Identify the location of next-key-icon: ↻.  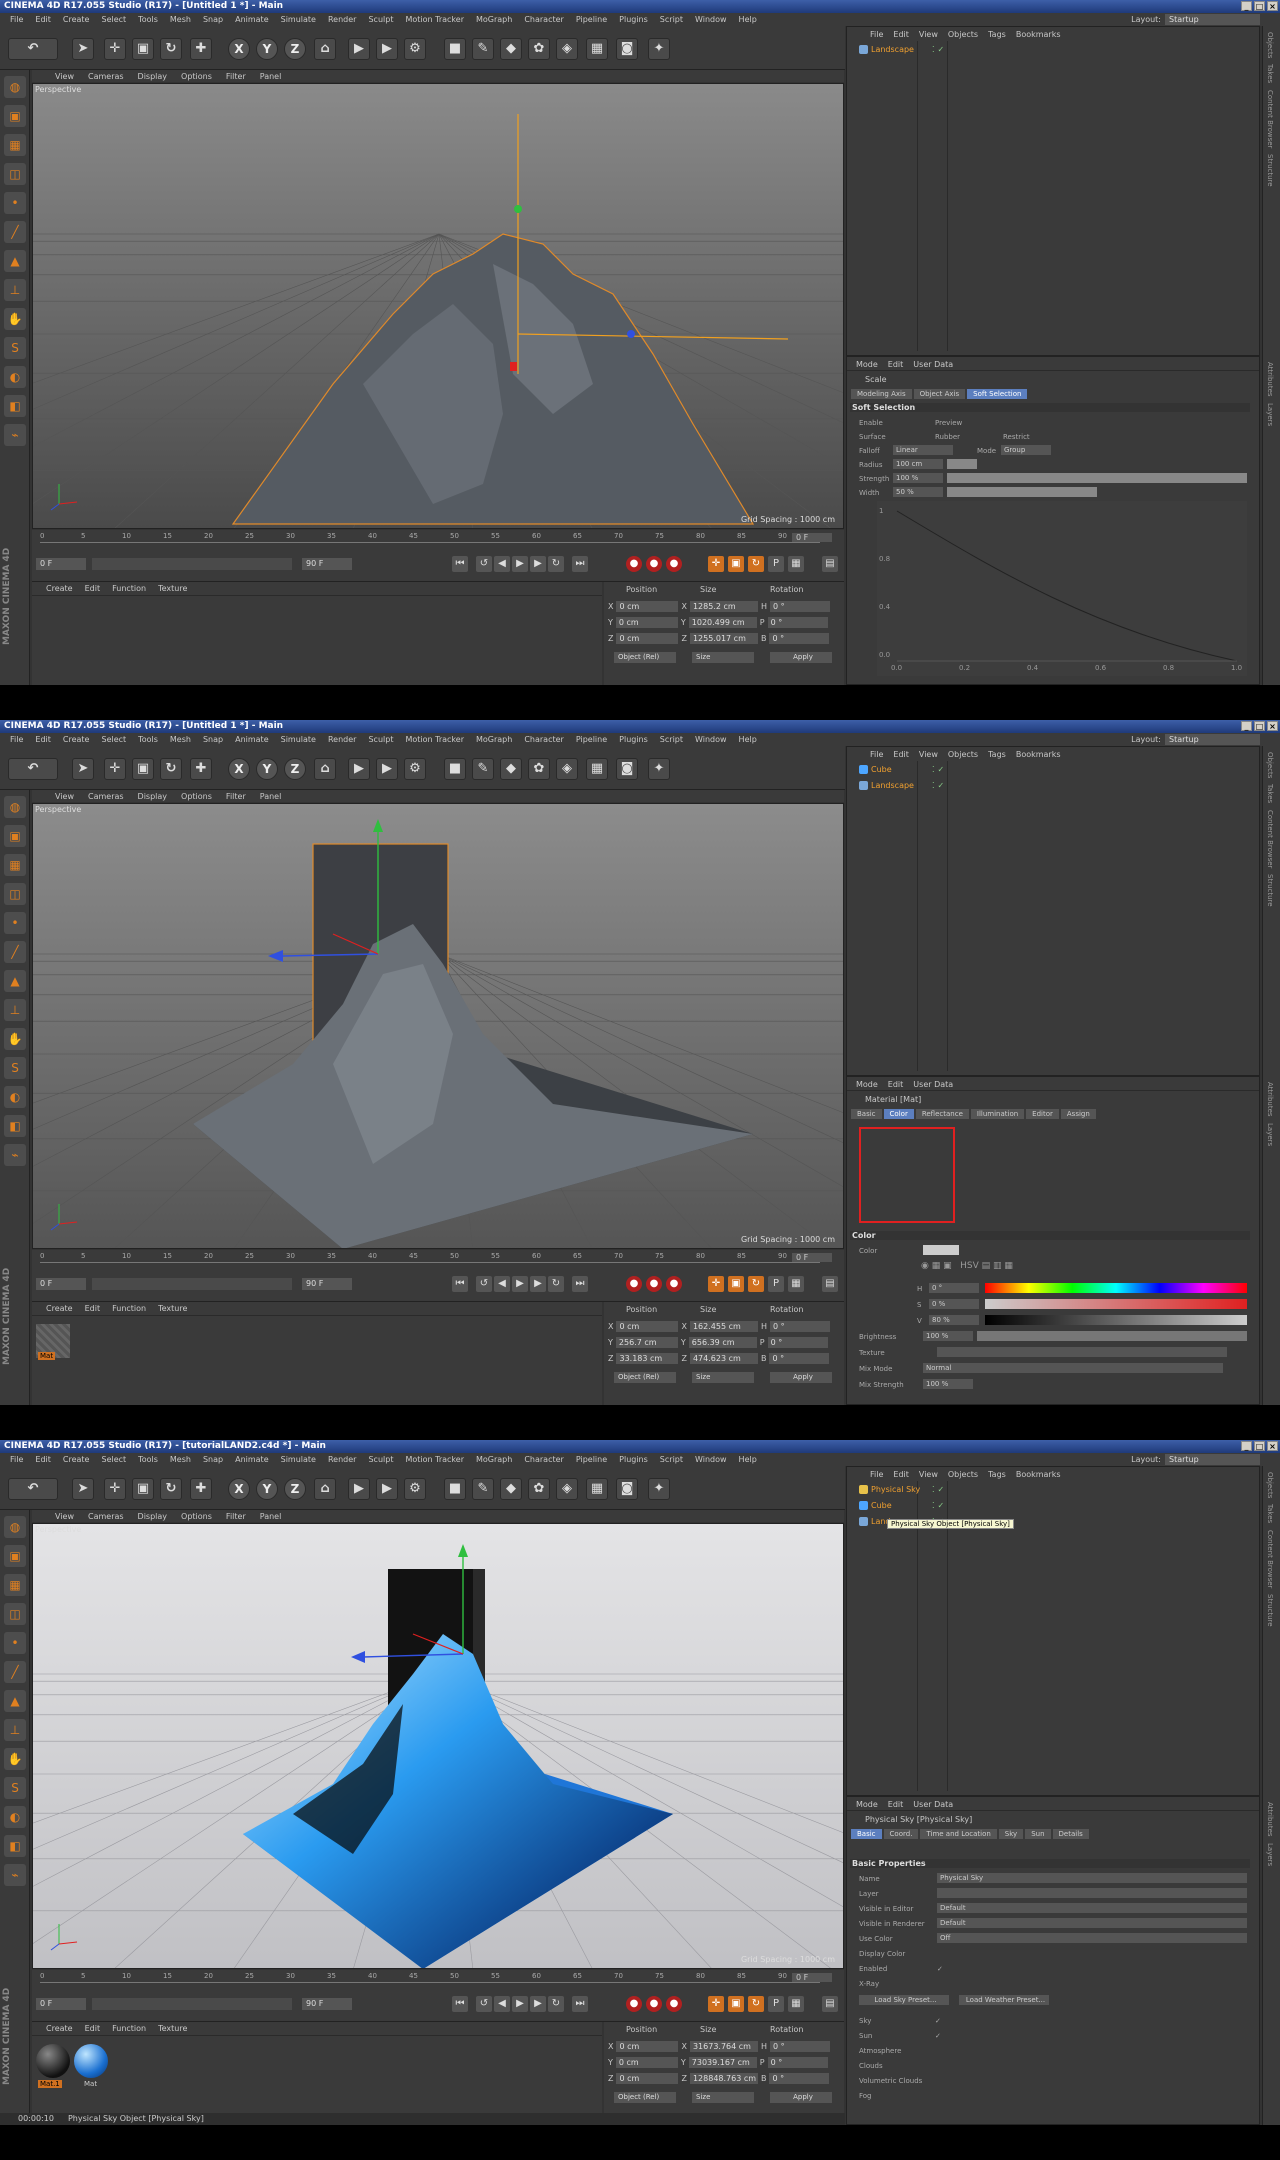
(556, 1284).